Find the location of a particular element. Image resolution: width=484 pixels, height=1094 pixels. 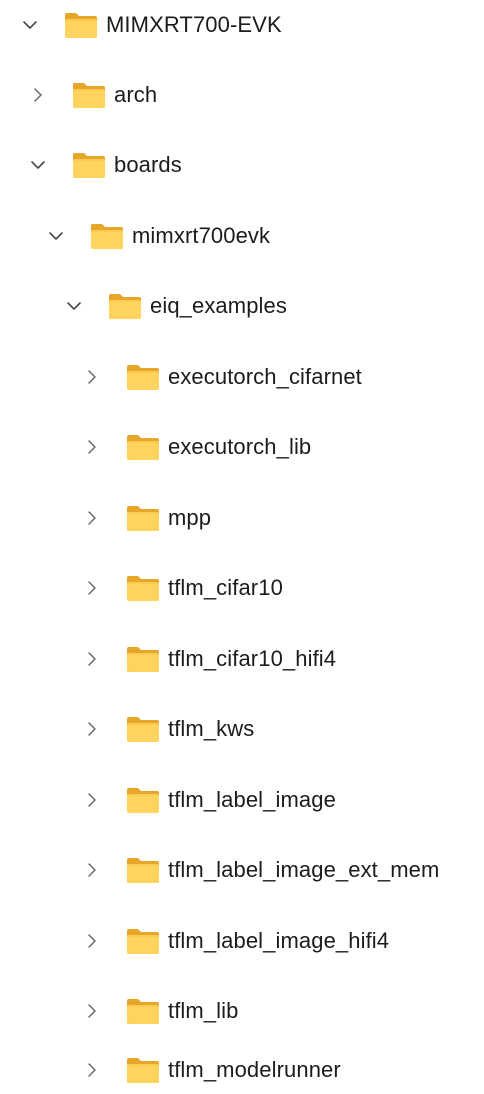

tree-node-label: tflm_label_image_ext_mem is located at coordinates (304, 869).